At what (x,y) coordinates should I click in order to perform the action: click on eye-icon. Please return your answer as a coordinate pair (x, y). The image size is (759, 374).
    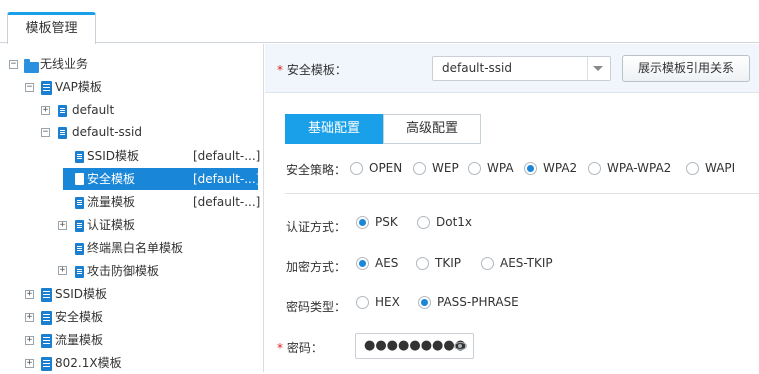
    Looking at the image, I should click on (460, 346).